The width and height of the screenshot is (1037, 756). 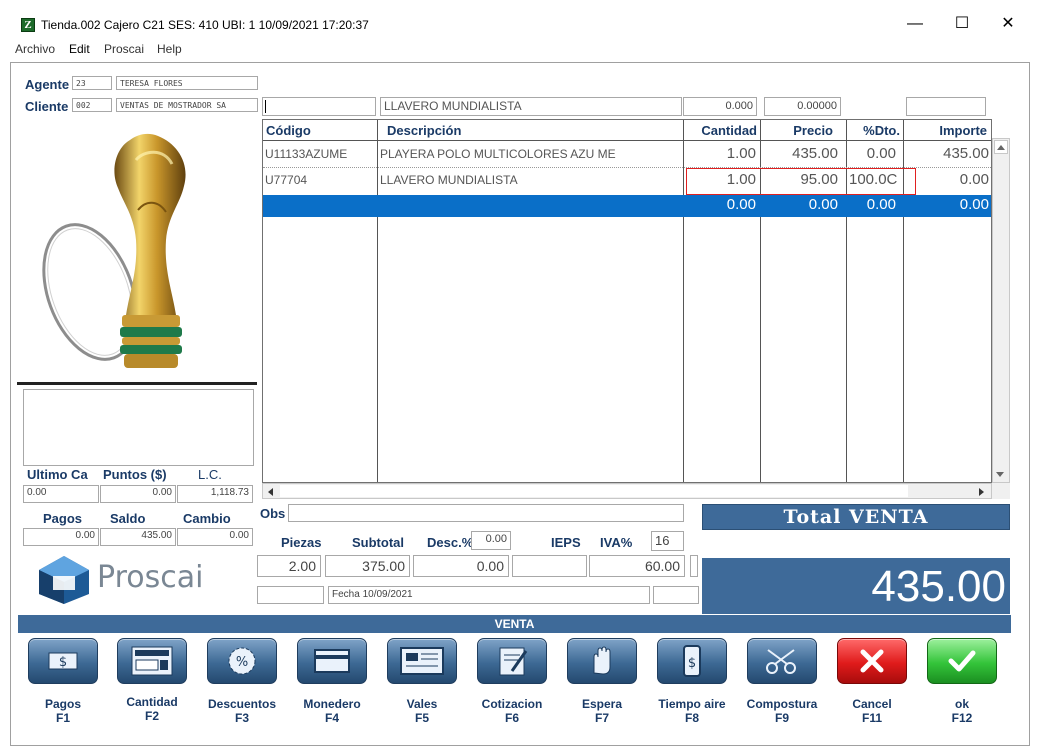 I want to click on divider, so click(x=137, y=383).